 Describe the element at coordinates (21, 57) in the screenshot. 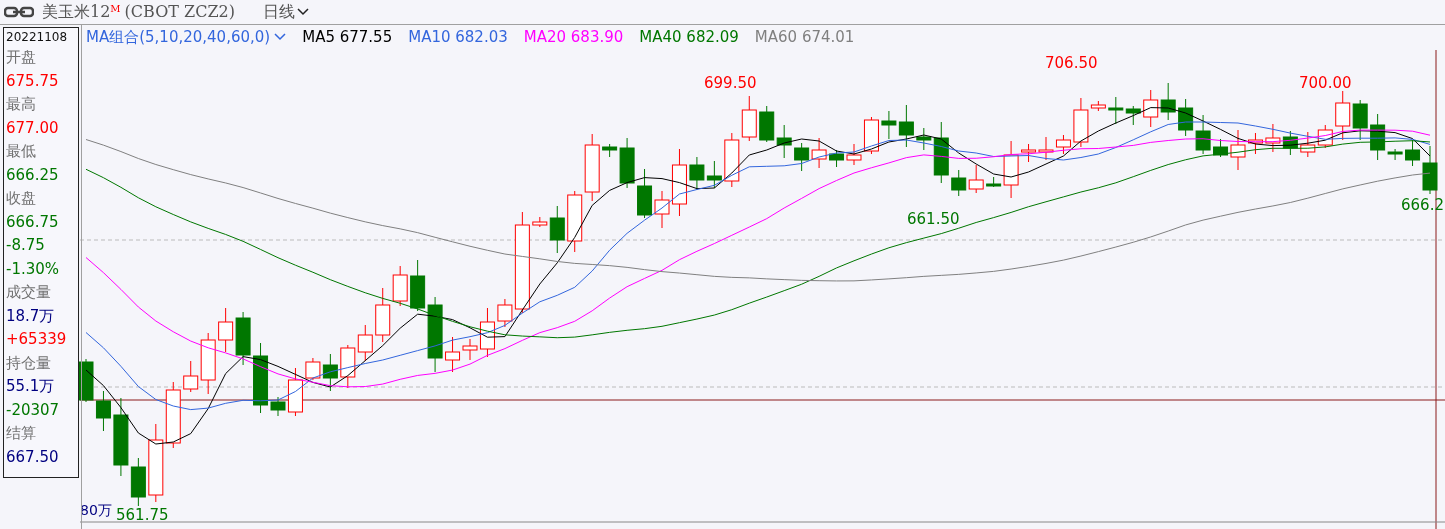

I see `info-text: 开盘` at that location.